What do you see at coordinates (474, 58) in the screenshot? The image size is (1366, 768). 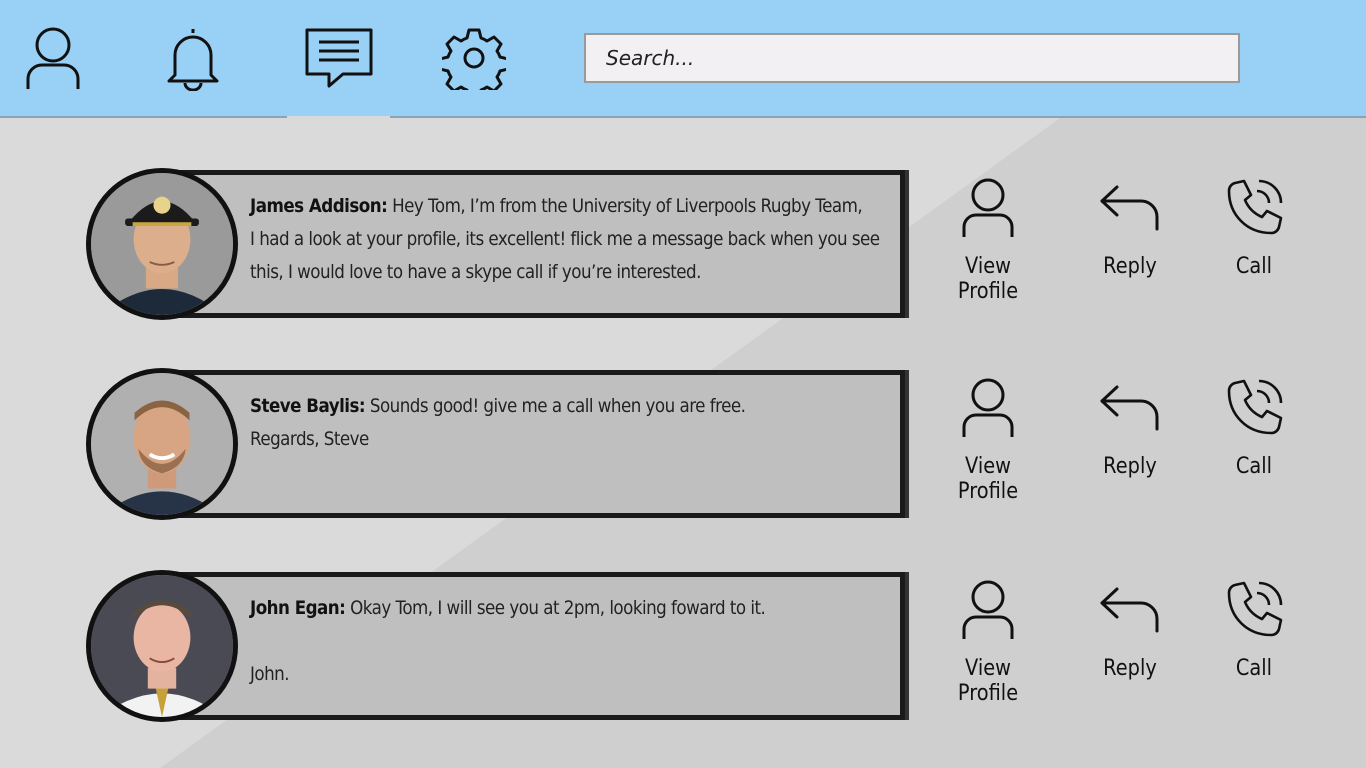 I see `gear-icon` at bounding box center [474, 58].